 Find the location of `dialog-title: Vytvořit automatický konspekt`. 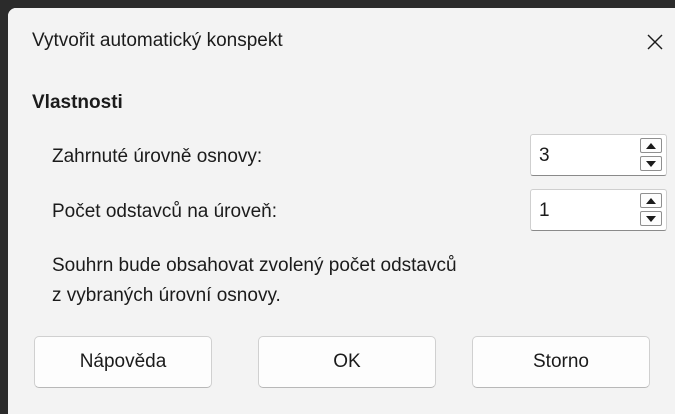

dialog-title: Vytvořit automatický konspekt is located at coordinates (157, 40).